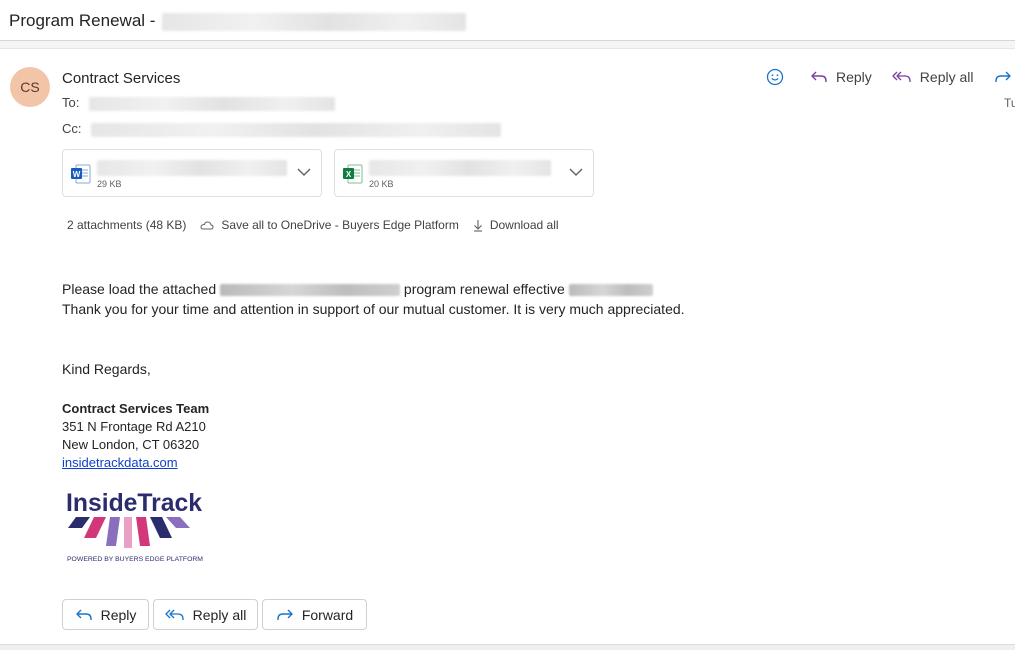 This screenshot has height=650, width=1015. I want to click on download-icon, so click(478, 225).